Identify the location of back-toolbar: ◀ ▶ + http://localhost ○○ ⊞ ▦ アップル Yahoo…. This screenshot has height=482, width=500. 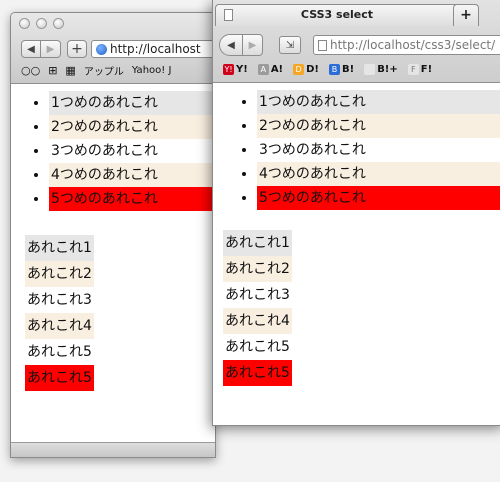
(113, 48).